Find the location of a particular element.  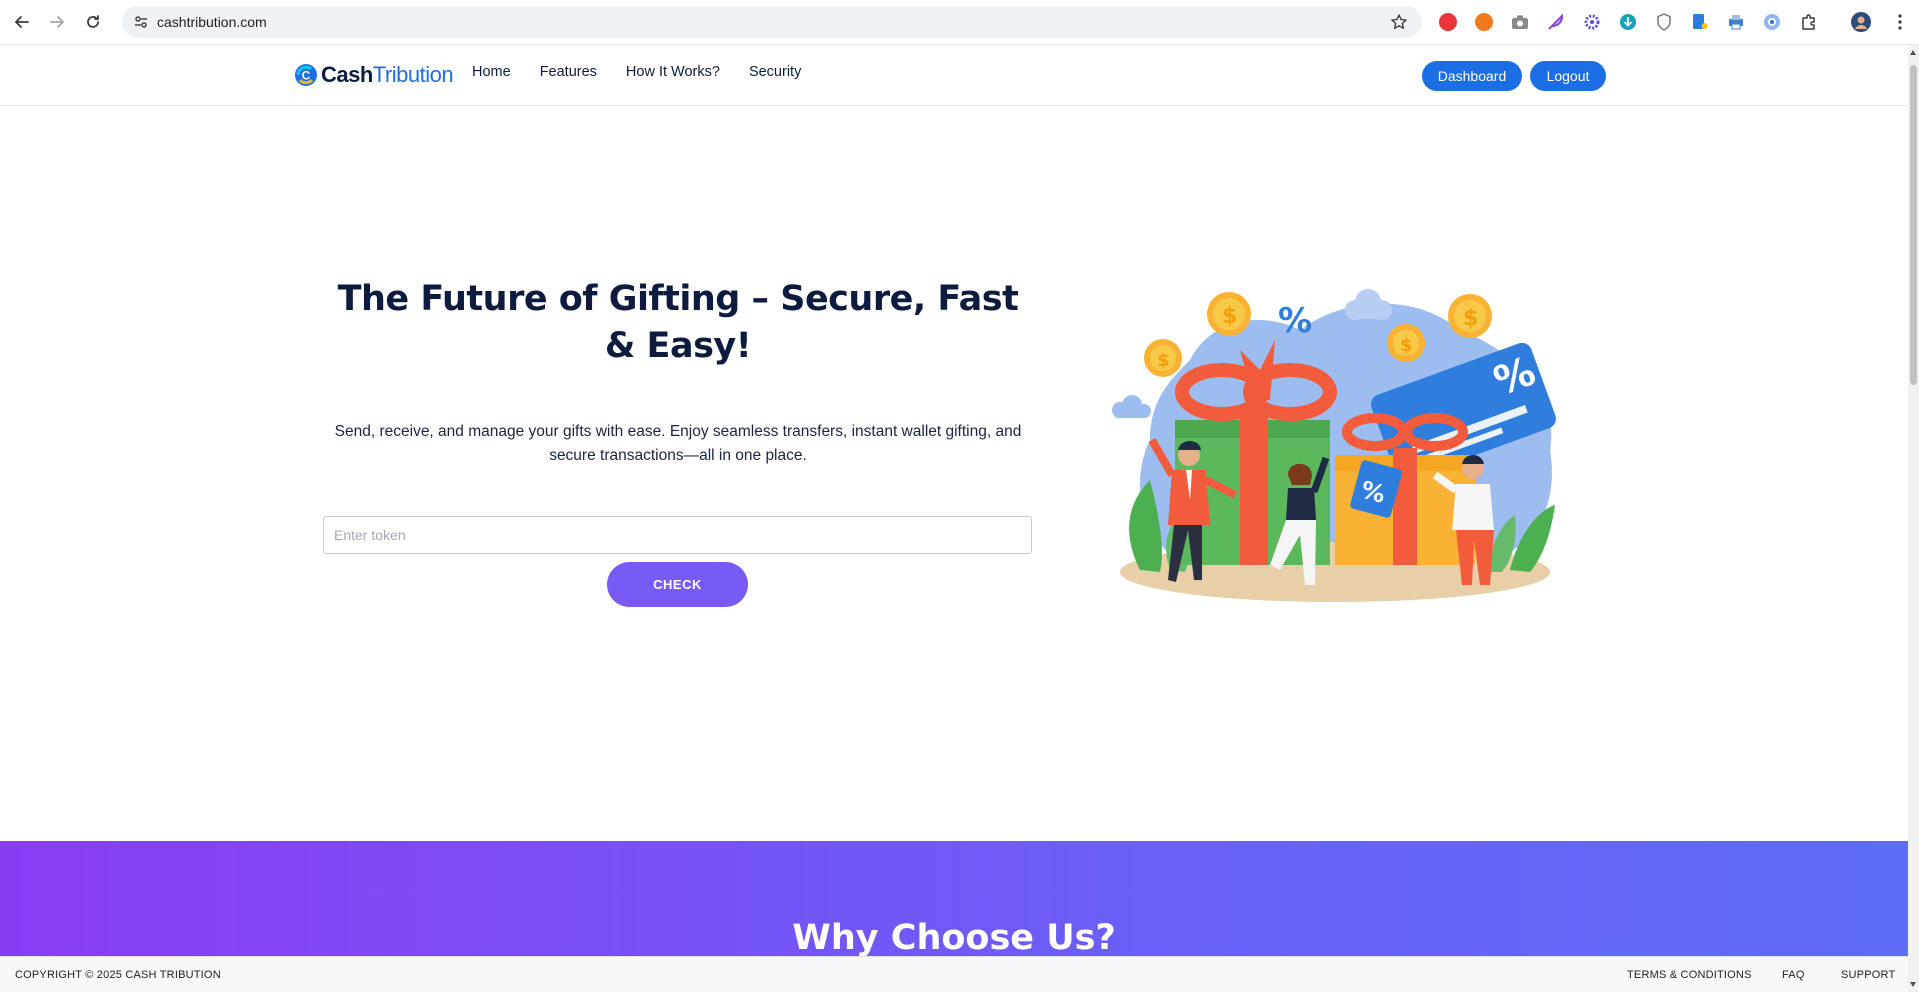

download-extension-icon is located at coordinates (1628, 22).